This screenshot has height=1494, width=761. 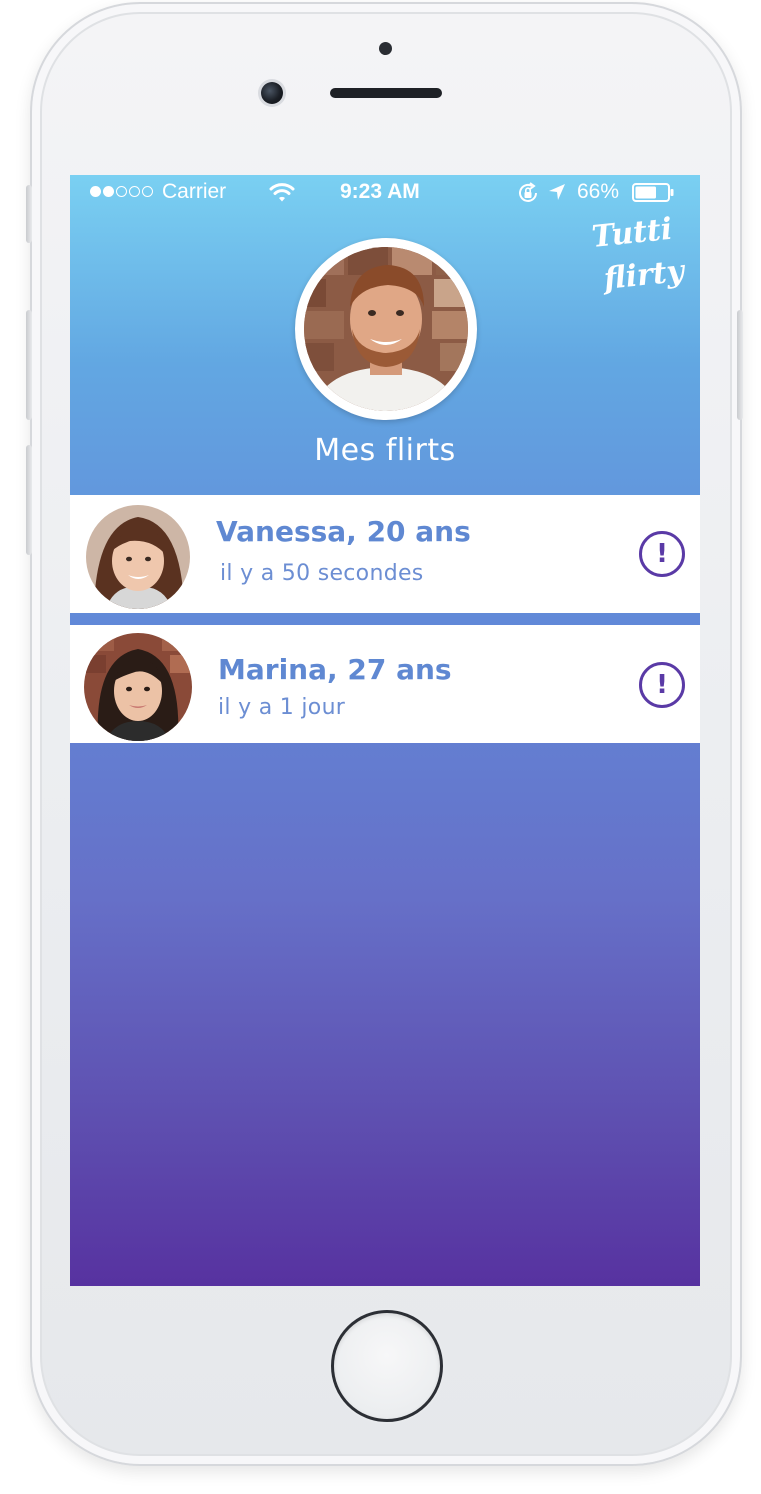 What do you see at coordinates (272, 93) in the screenshot?
I see `front-camera` at bounding box center [272, 93].